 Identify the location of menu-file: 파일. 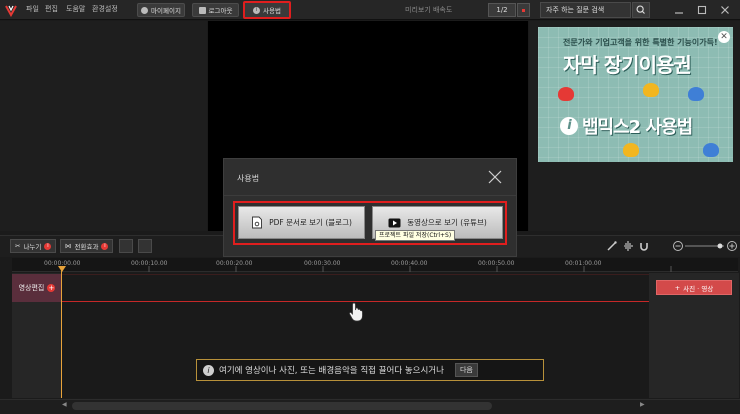
(32, 9).